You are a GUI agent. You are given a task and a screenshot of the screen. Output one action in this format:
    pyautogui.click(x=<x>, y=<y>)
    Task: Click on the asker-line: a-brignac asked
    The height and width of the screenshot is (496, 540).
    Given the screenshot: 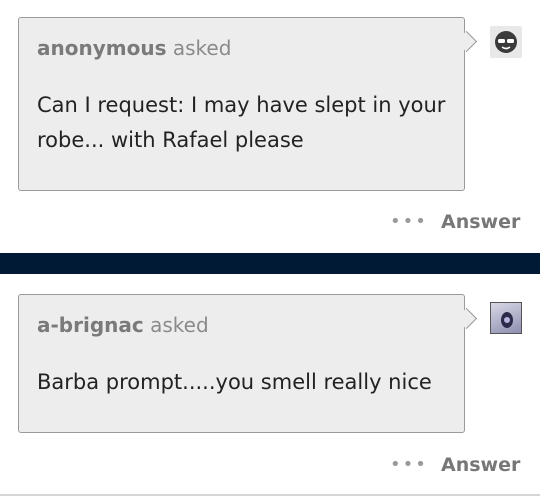 What is the action you would take?
    pyautogui.click(x=123, y=325)
    